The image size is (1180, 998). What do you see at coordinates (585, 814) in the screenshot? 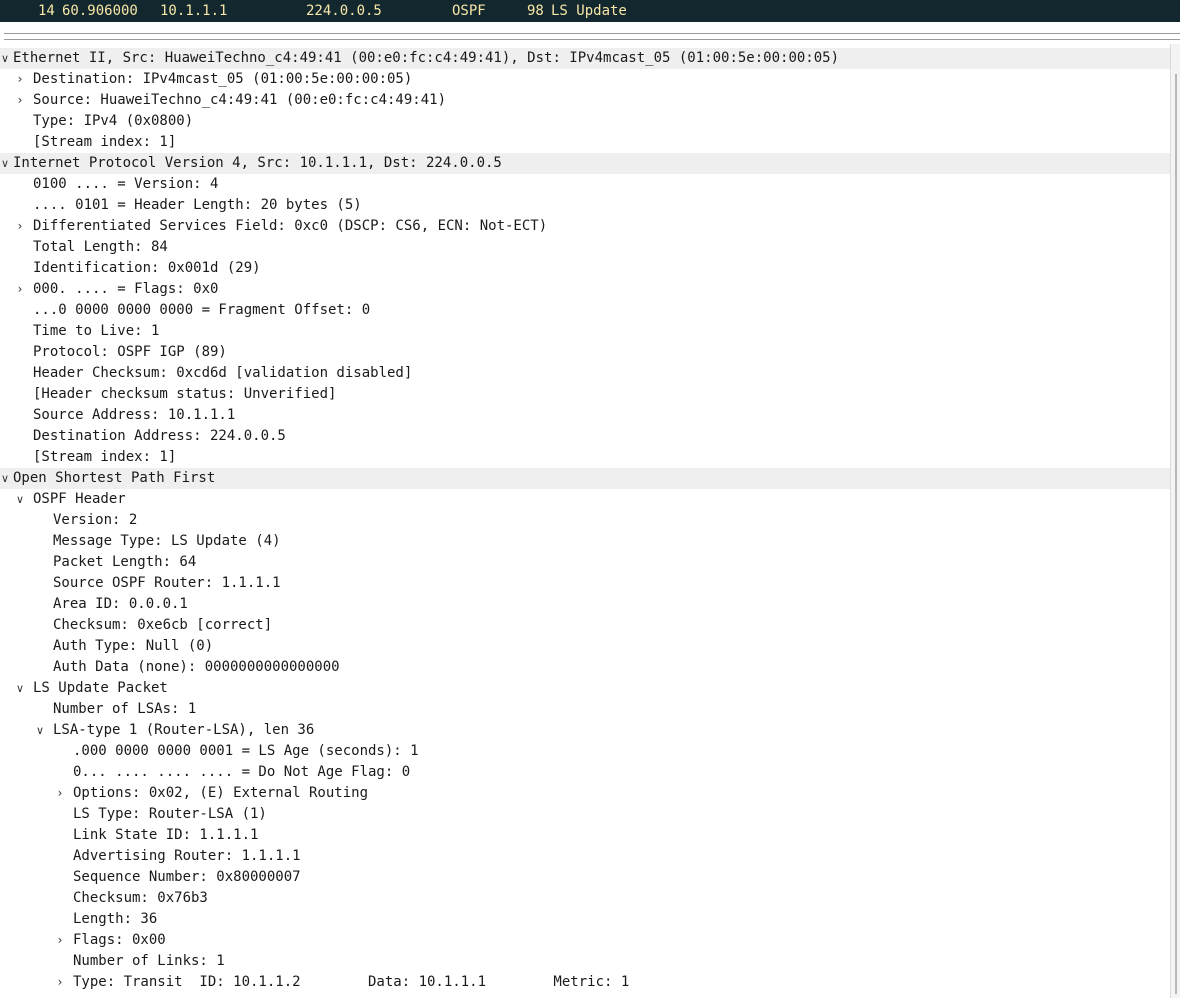
I see `detail-field-row: LS Type: Router-LSA (1)` at bounding box center [585, 814].